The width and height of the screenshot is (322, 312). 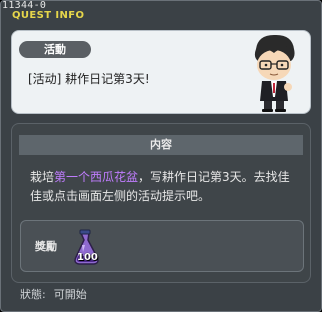 I want to click on content-header: 内容, so click(x=161, y=145).